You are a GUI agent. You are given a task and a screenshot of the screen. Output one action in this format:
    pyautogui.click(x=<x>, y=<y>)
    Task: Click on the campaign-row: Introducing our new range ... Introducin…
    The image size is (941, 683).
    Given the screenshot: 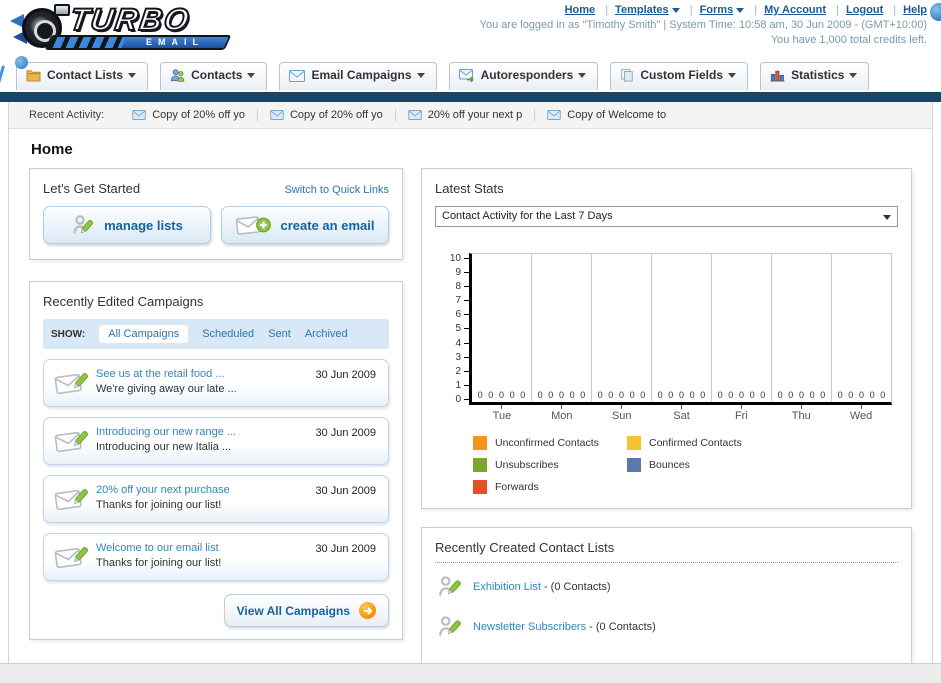 What is the action you would take?
    pyautogui.click(x=216, y=441)
    